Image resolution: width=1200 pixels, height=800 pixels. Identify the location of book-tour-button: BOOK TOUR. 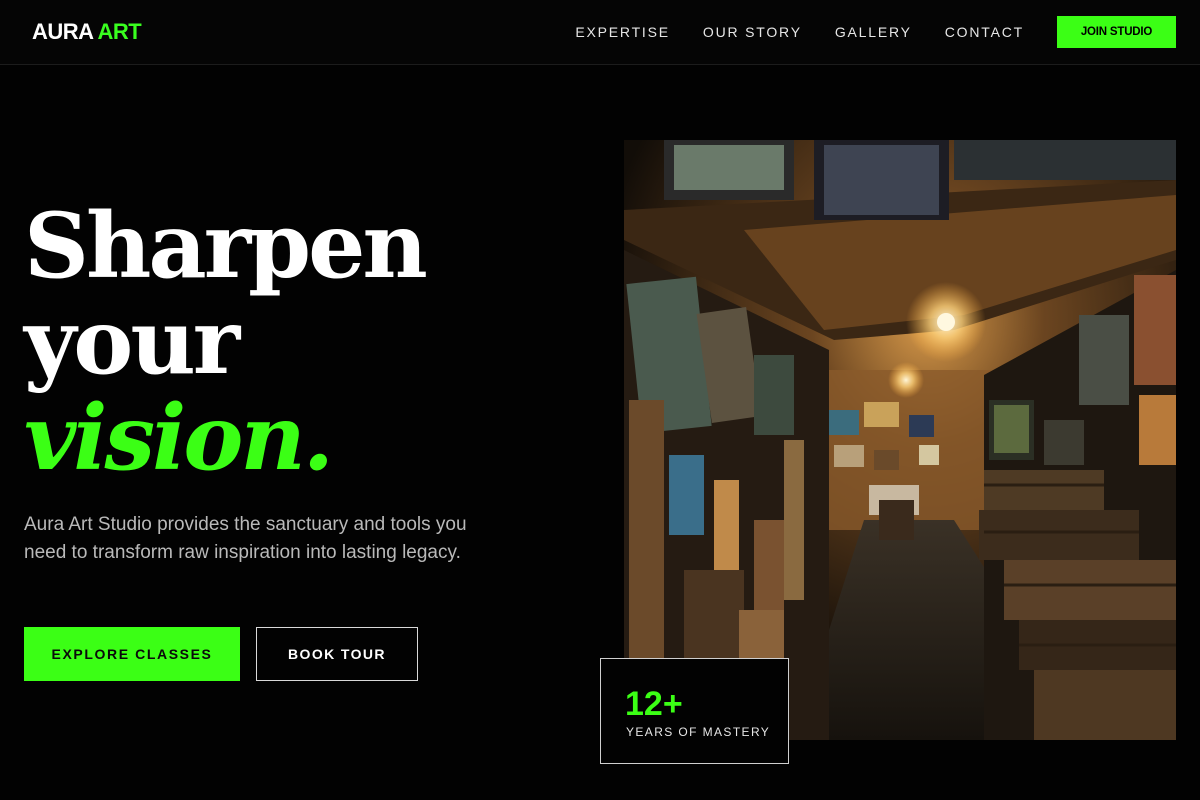
(337, 654).